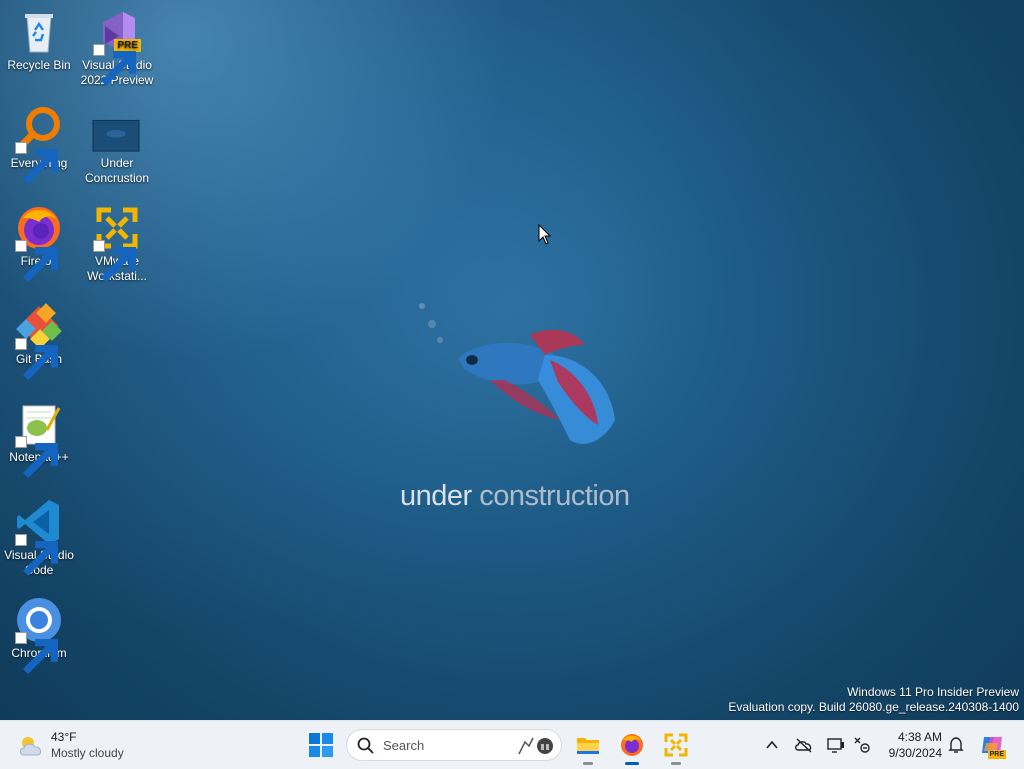 This screenshot has width=1024, height=769. I want to click on notification-bell-icon, so click(956, 745).